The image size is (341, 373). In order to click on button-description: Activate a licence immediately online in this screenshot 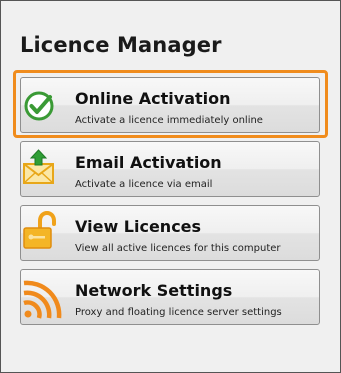, I will do `click(169, 120)`.